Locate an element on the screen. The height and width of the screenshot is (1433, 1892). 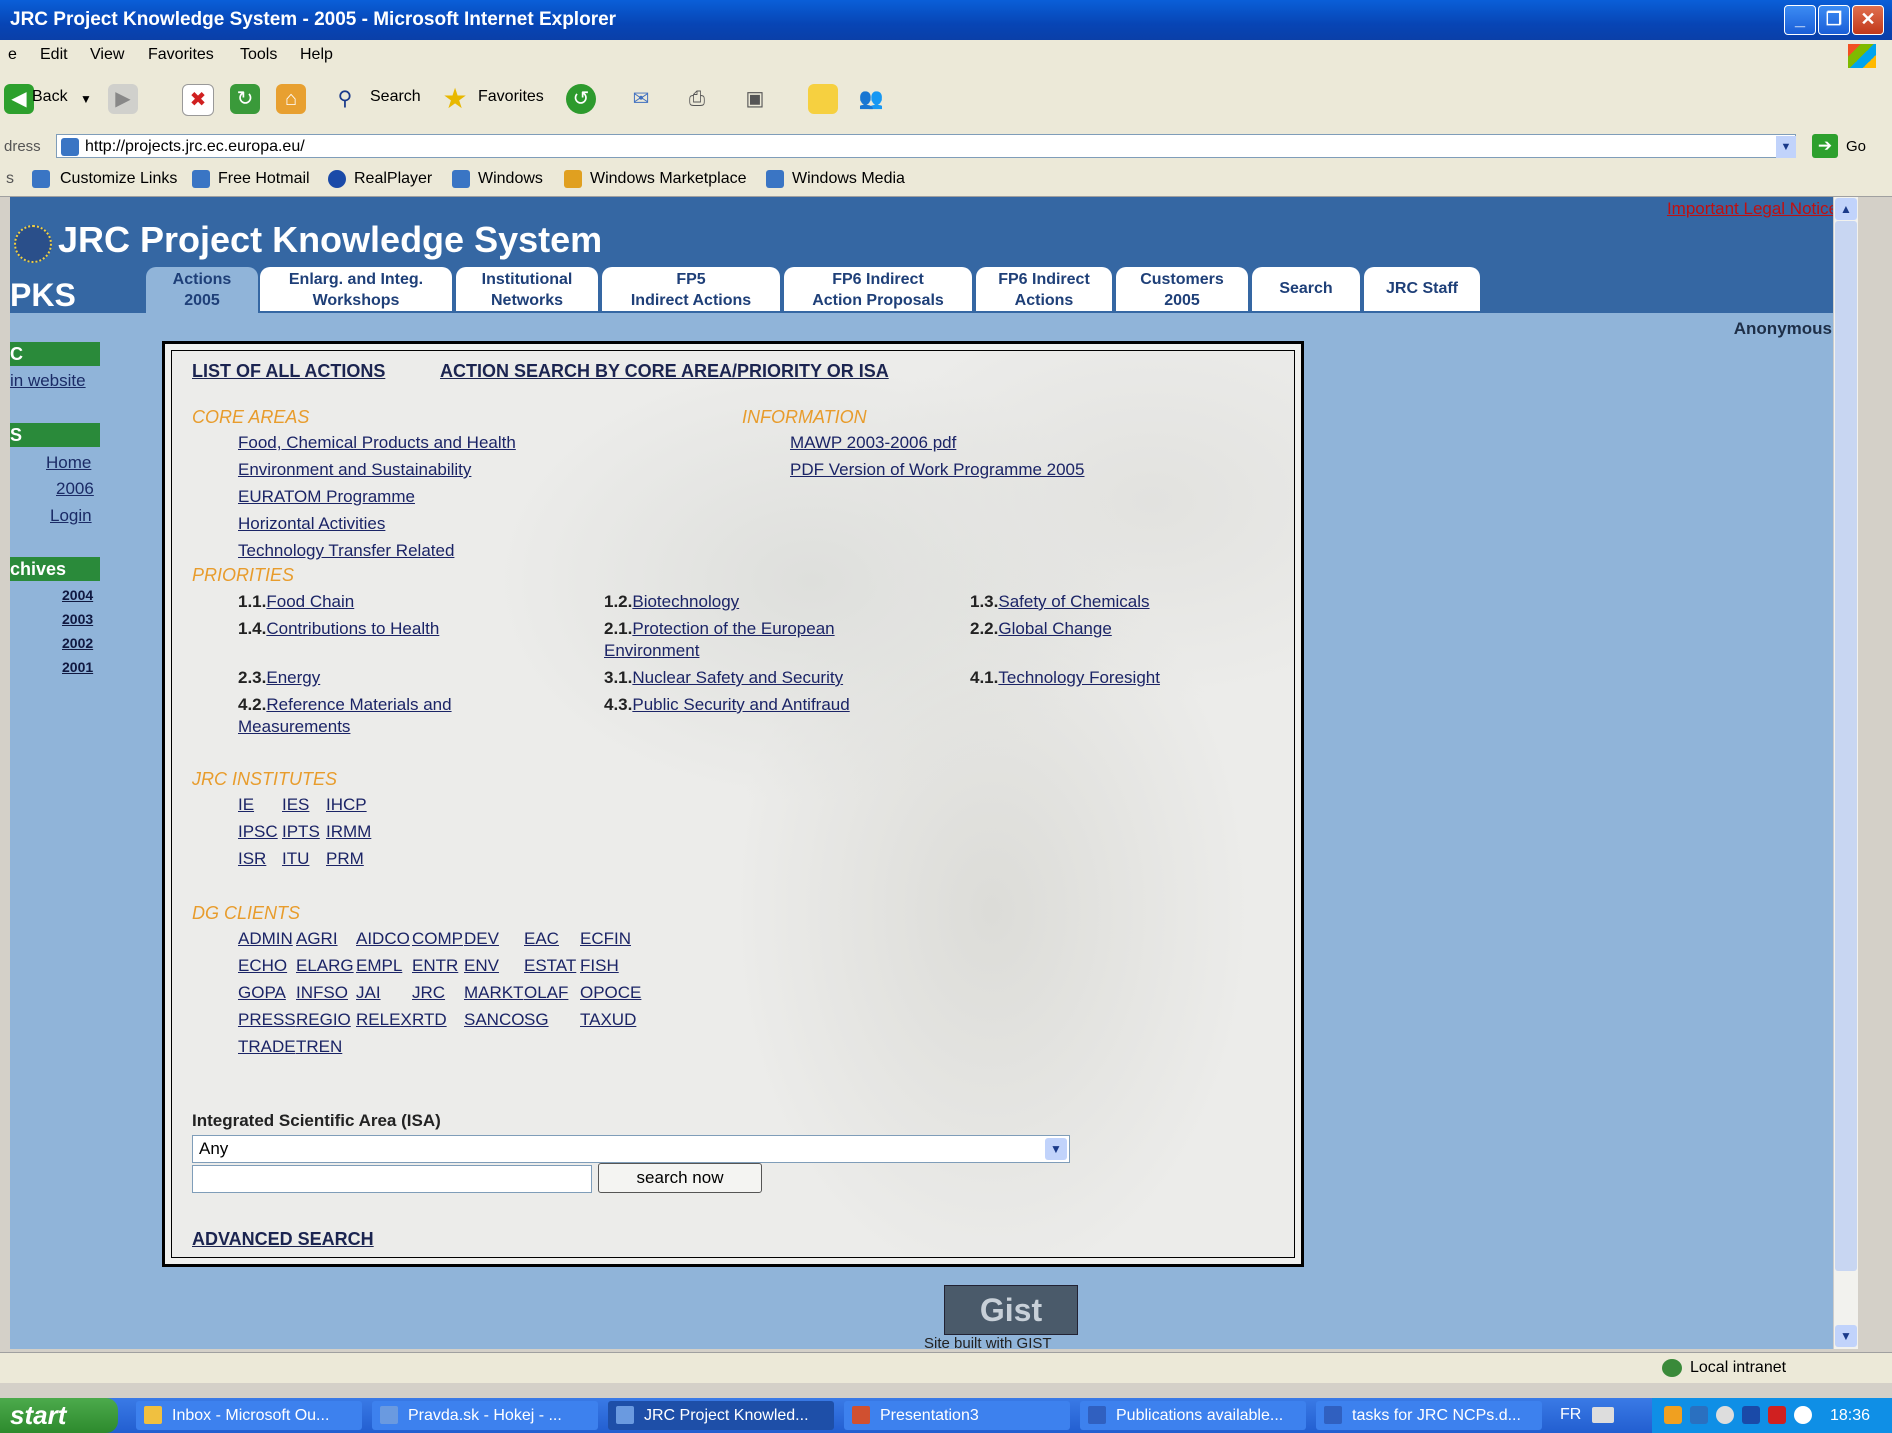
edit-icon: ▣ is located at coordinates (755, 99).